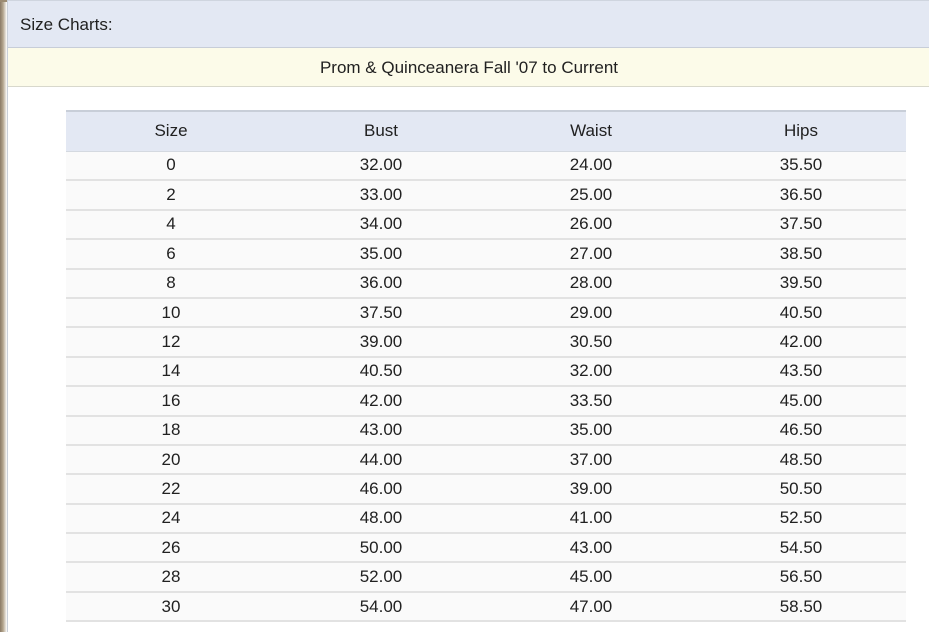 The image size is (929, 632). Describe the element at coordinates (801, 166) in the screenshot. I see `hips-cell: 35.50` at that location.